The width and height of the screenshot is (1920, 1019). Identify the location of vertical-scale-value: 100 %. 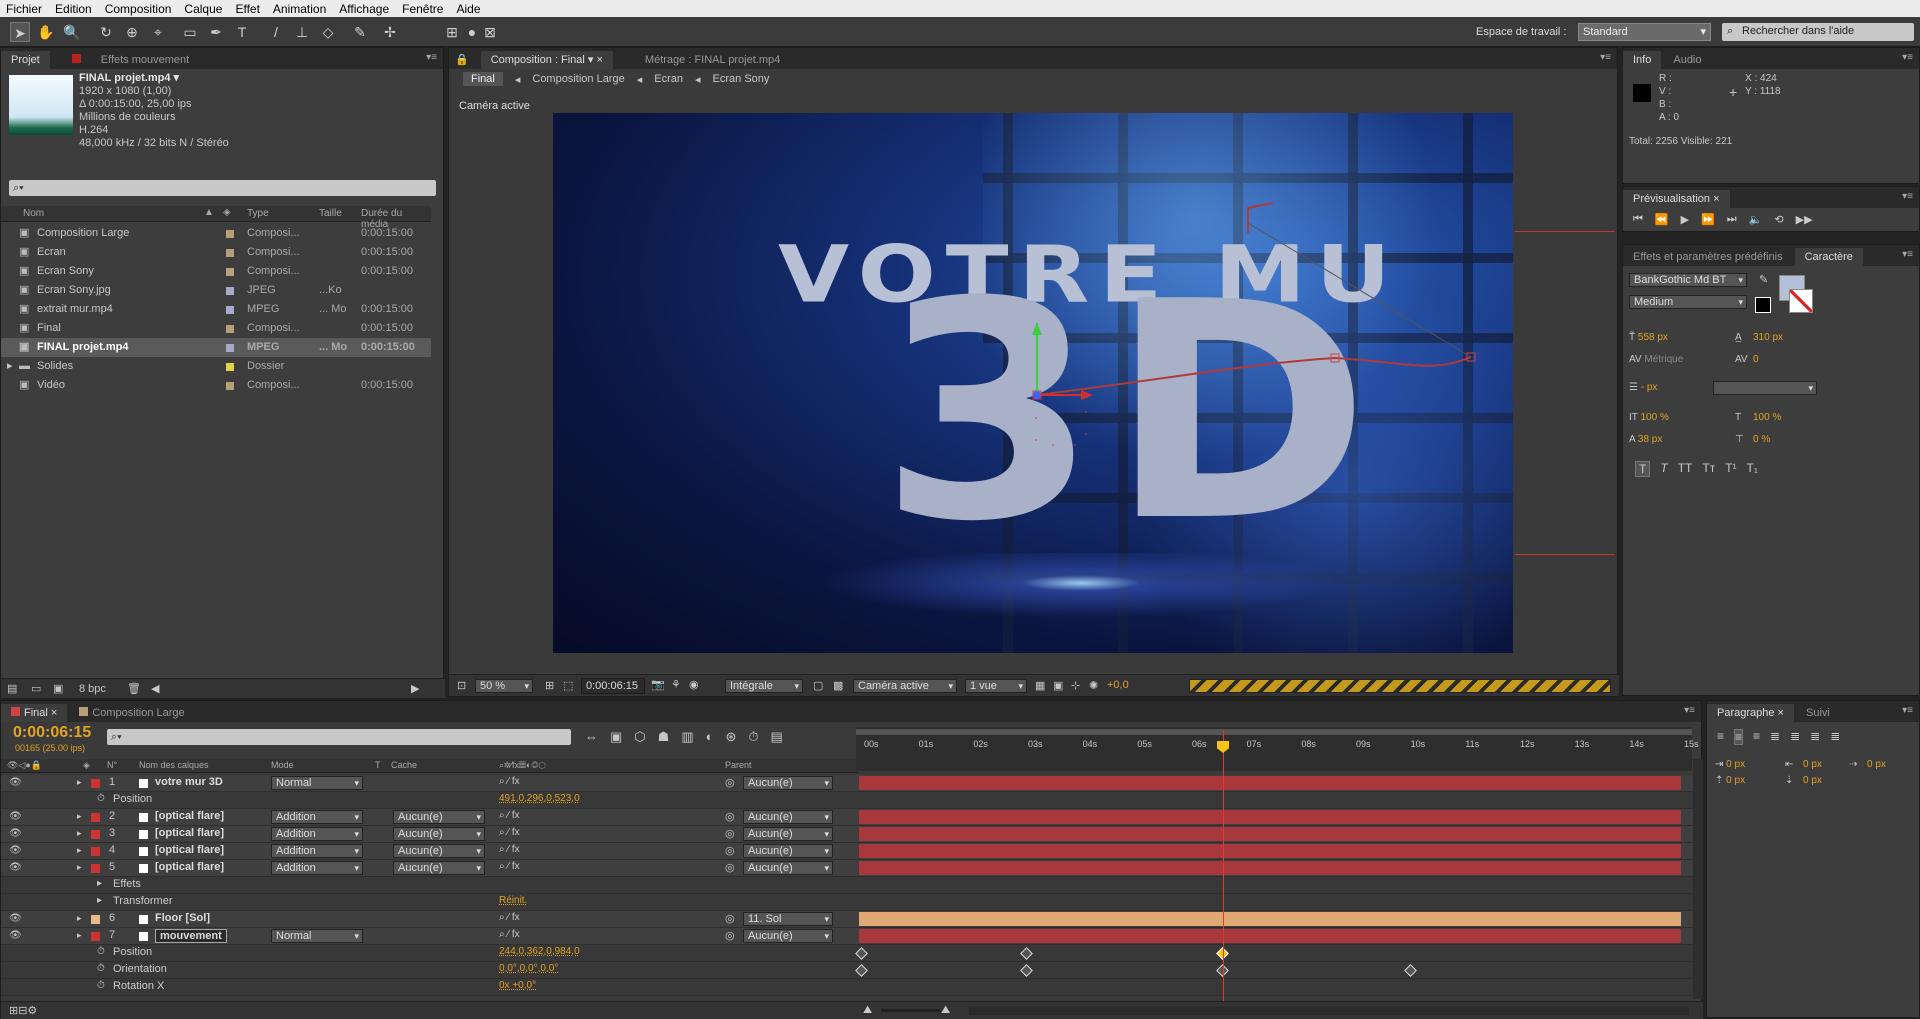
(1655, 417).